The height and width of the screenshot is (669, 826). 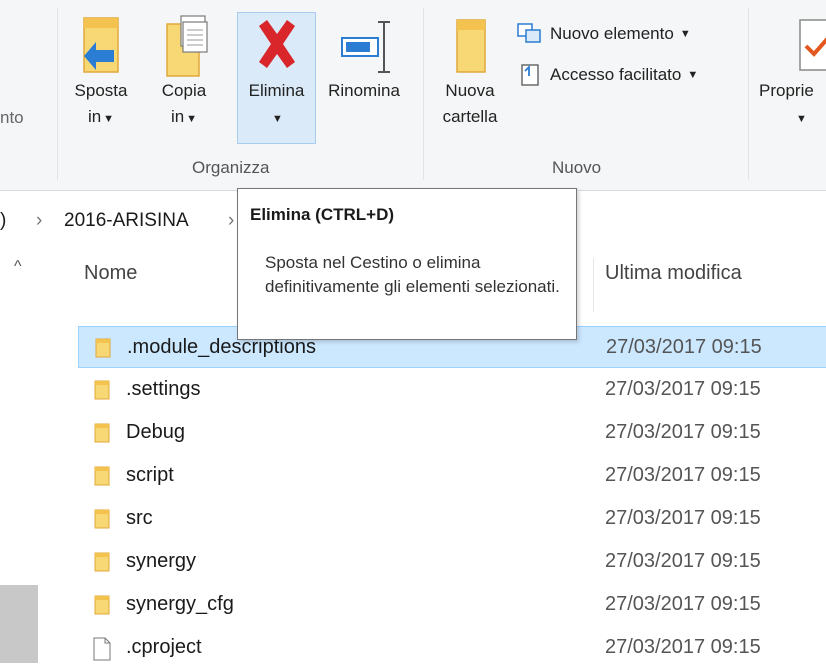 What do you see at coordinates (19, 624) in the screenshot?
I see `scrollbar-thumb` at bounding box center [19, 624].